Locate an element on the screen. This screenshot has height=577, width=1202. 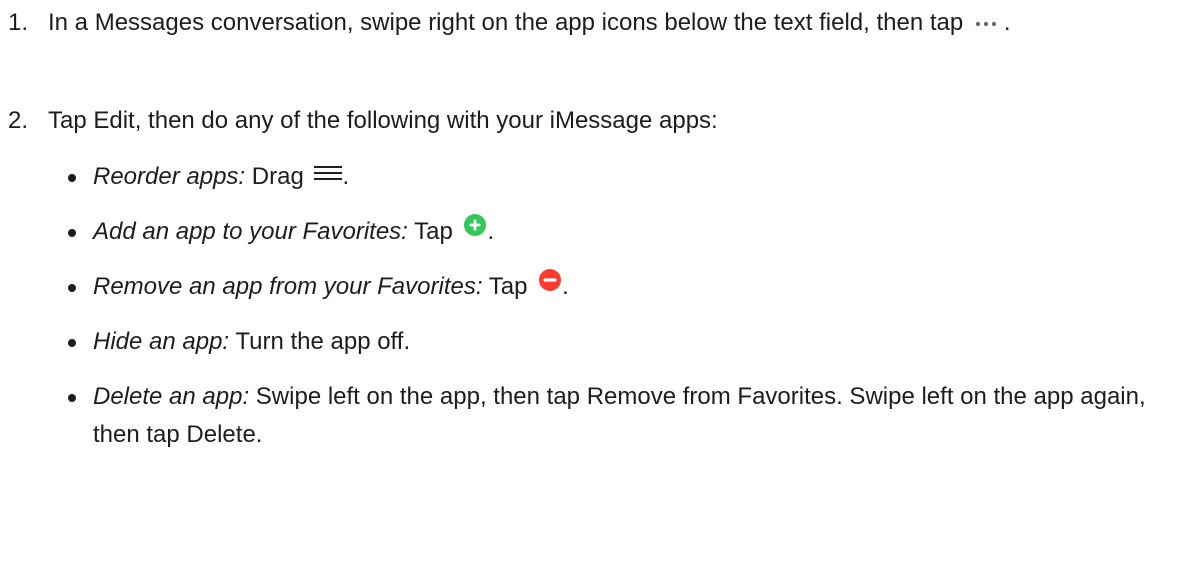
ellipsis-icon is located at coordinates (989, 22).